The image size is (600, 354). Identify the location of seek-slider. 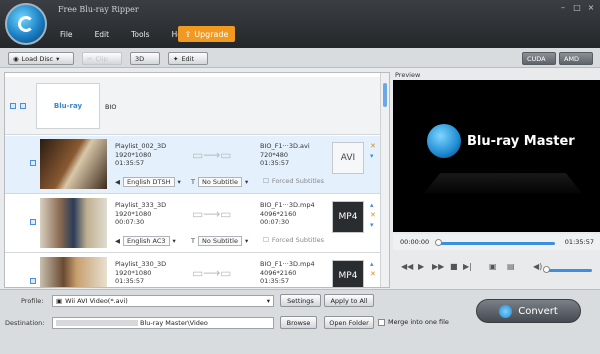
(496, 243).